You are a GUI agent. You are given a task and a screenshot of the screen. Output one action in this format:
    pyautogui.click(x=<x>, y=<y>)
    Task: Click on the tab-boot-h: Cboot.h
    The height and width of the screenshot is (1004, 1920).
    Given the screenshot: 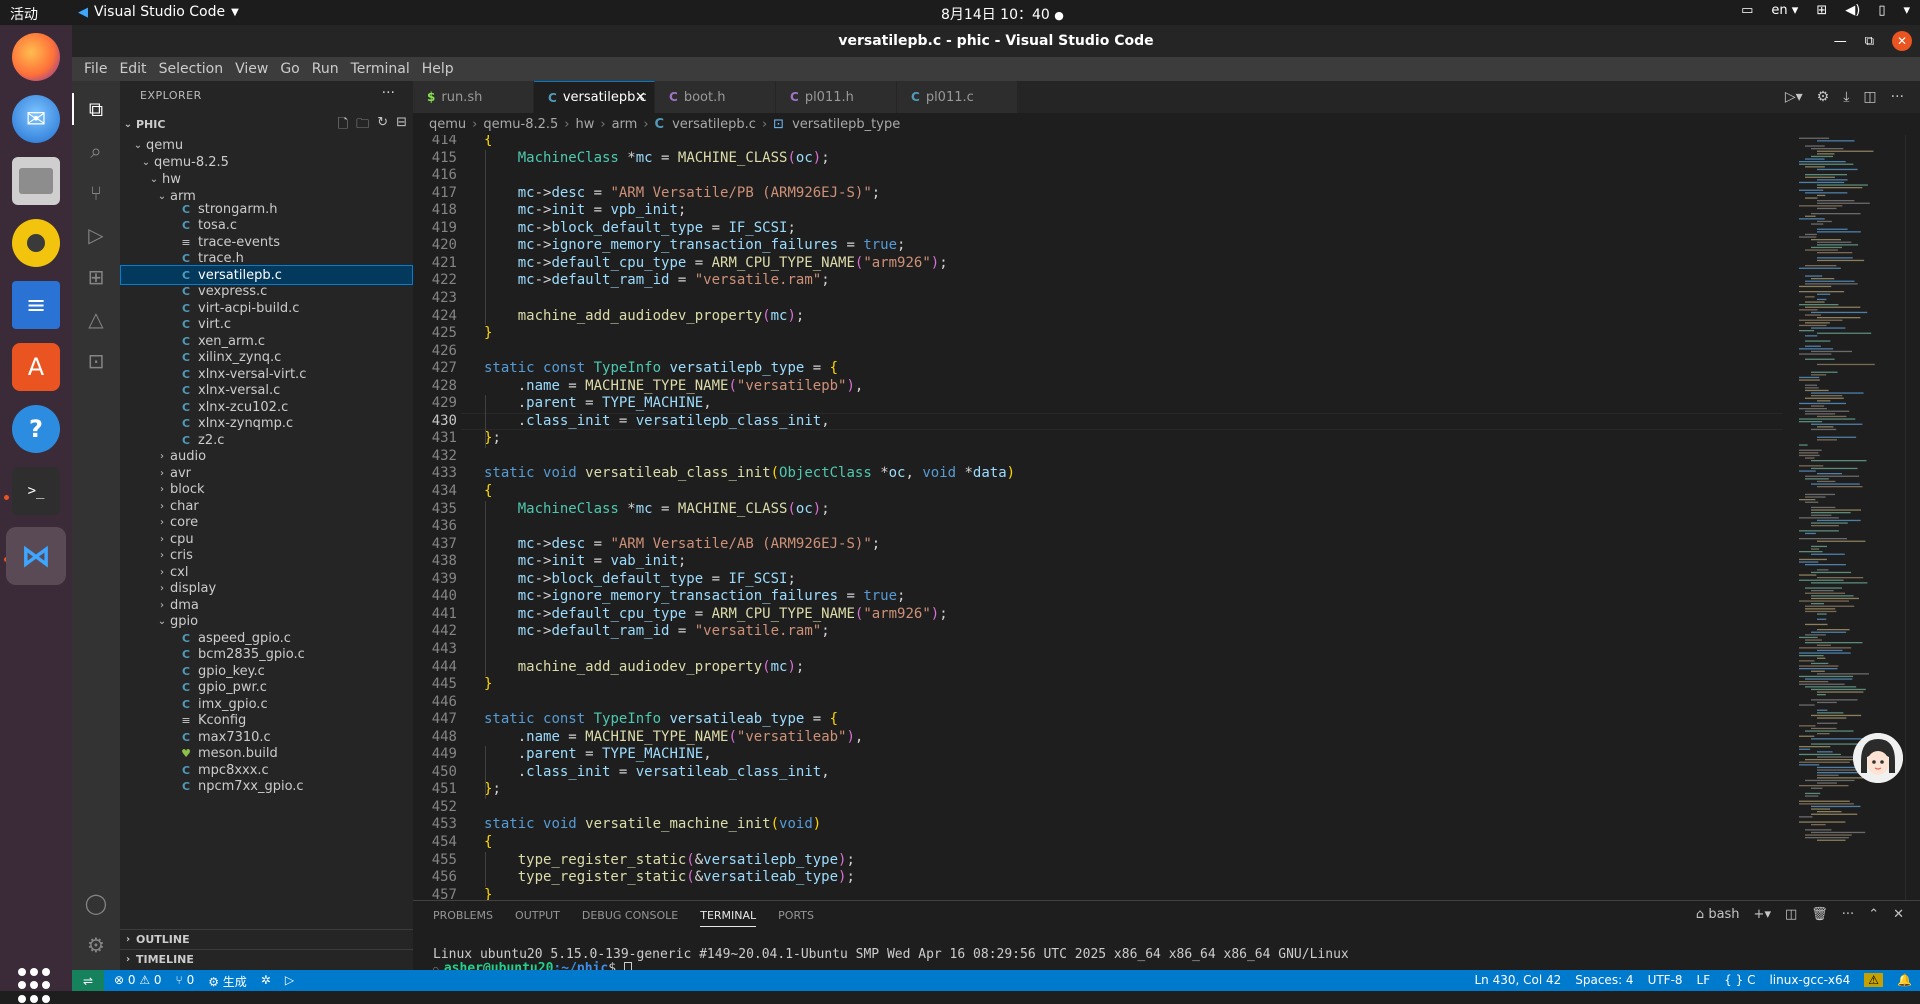 What is the action you would take?
    pyautogui.click(x=715, y=97)
    